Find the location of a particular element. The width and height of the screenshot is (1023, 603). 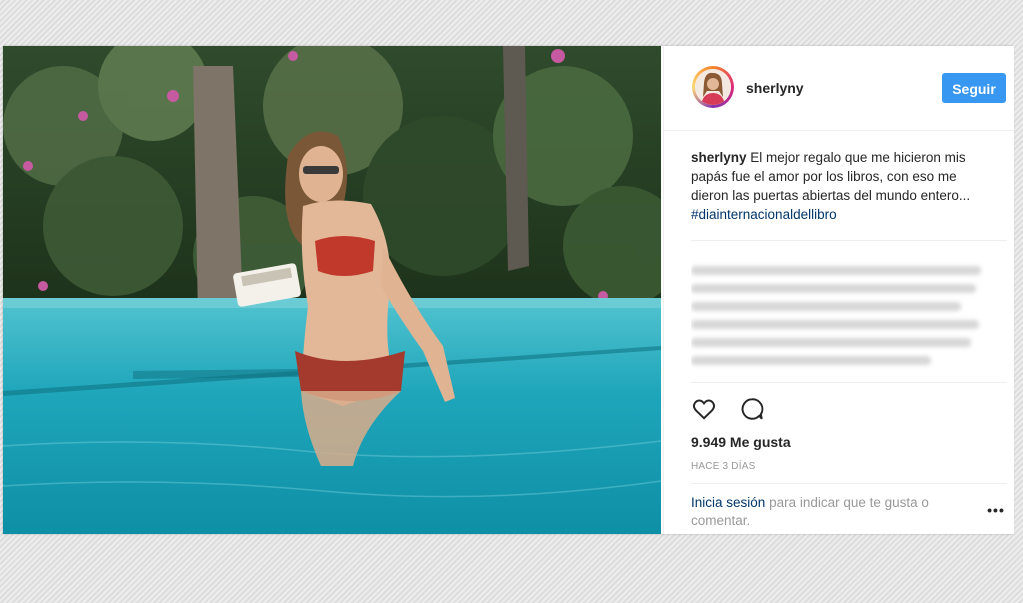

post-header: sherlyny Seguir is located at coordinates (839, 88).